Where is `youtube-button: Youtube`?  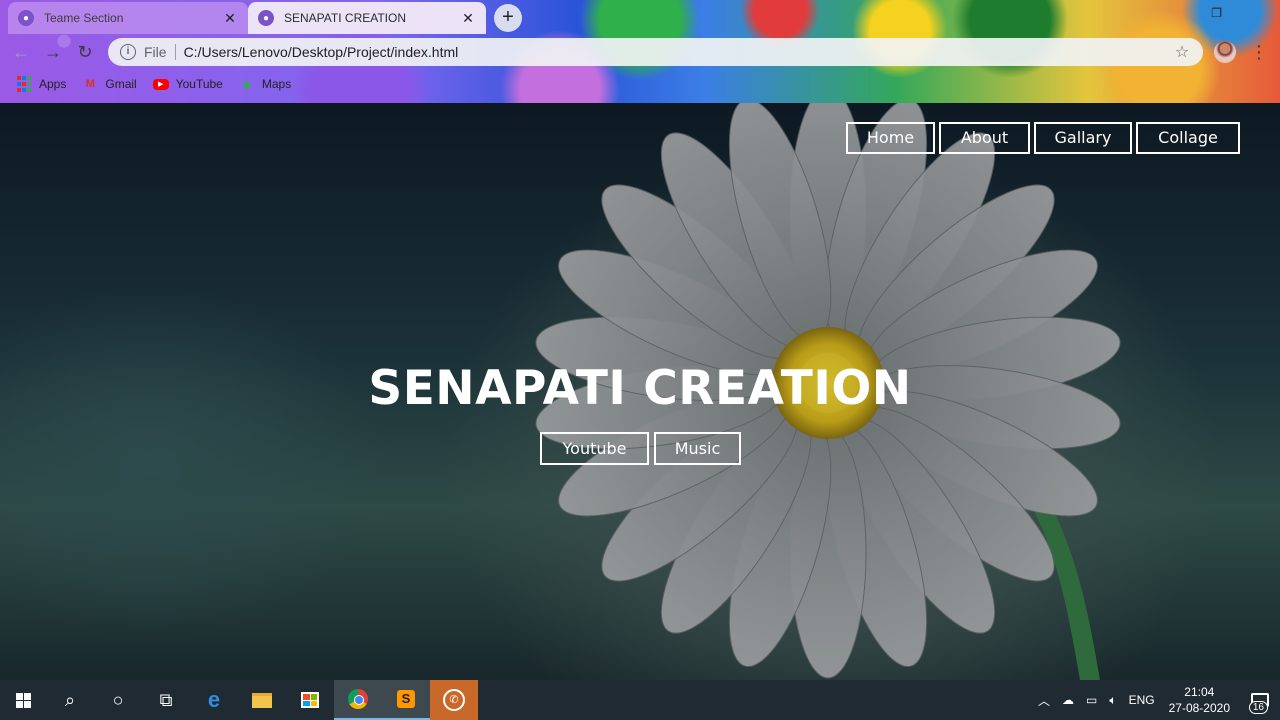 youtube-button: Youtube is located at coordinates (594, 448).